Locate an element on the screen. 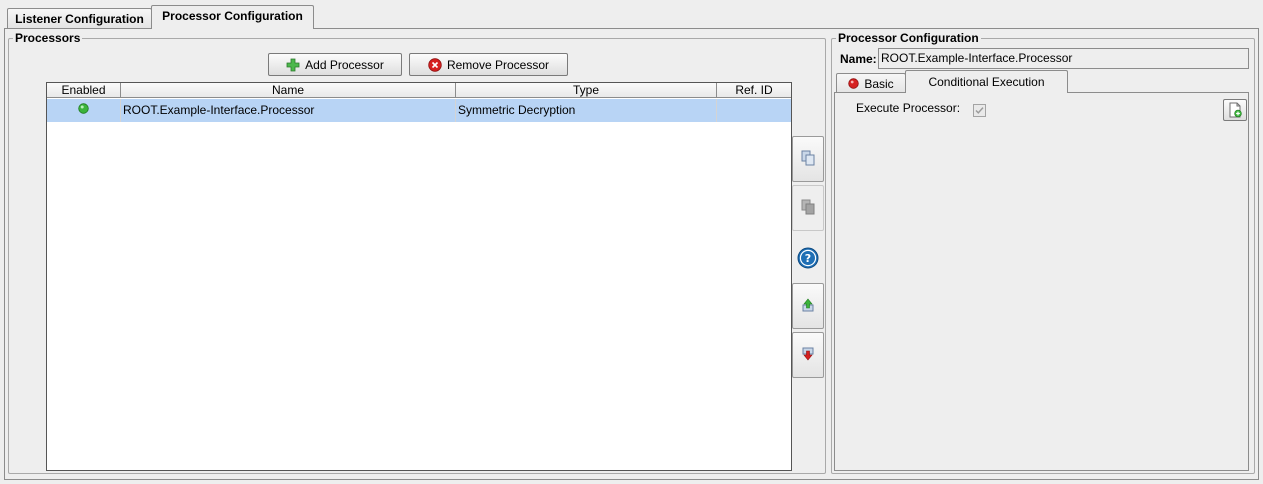 The height and width of the screenshot is (484, 1263). copy-button is located at coordinates (808, 159).